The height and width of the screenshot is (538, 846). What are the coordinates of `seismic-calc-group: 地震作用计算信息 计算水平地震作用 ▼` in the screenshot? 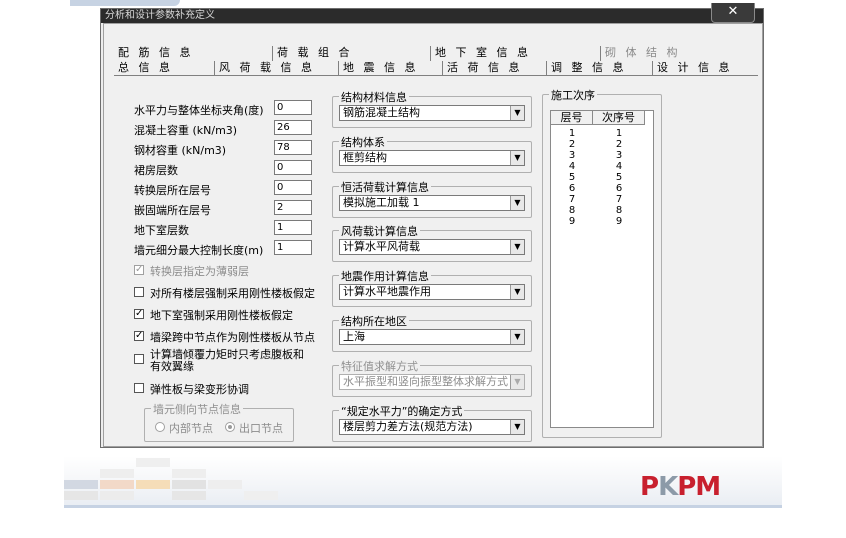 It's located at (432, 287).